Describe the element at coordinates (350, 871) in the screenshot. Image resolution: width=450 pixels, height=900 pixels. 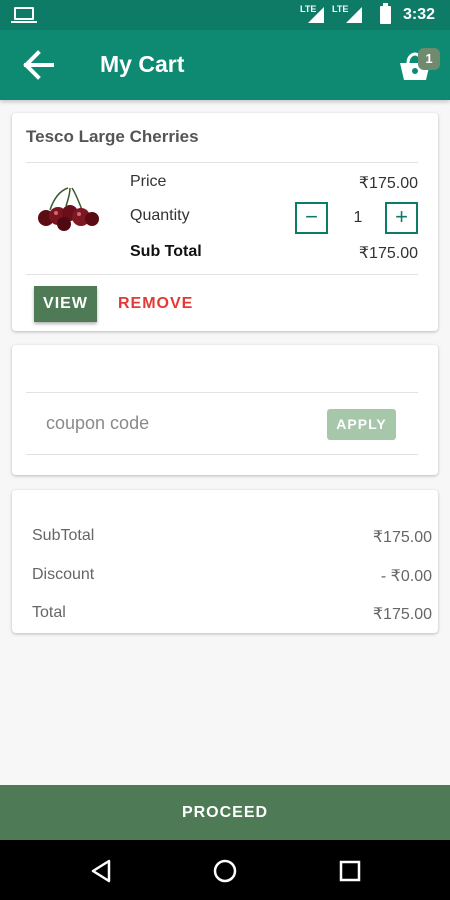
I see `recents-square-icon` at that location.